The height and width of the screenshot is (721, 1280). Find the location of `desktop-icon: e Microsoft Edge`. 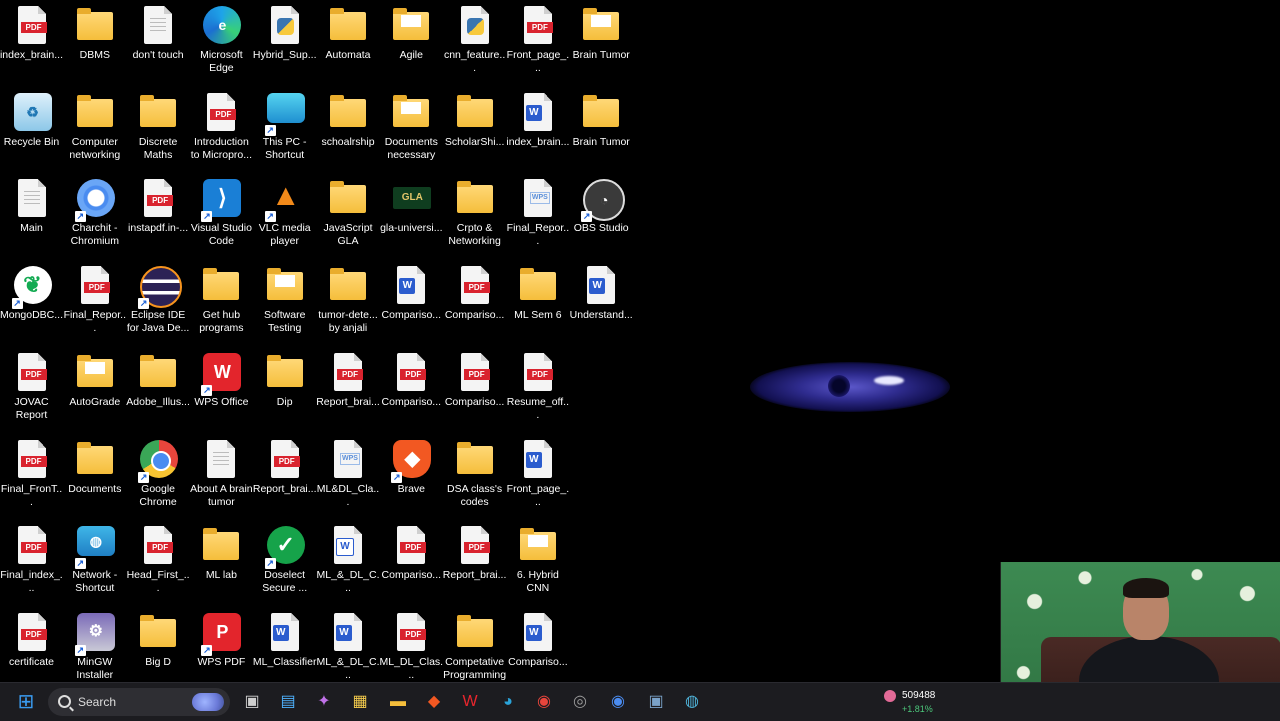

desktop-icon: e Microsoft Edge is located at coordinates (221, 43).